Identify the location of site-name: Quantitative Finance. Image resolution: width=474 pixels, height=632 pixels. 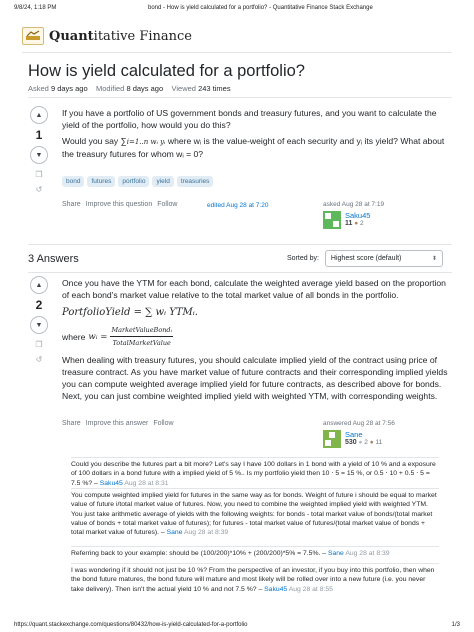
(120, 36).